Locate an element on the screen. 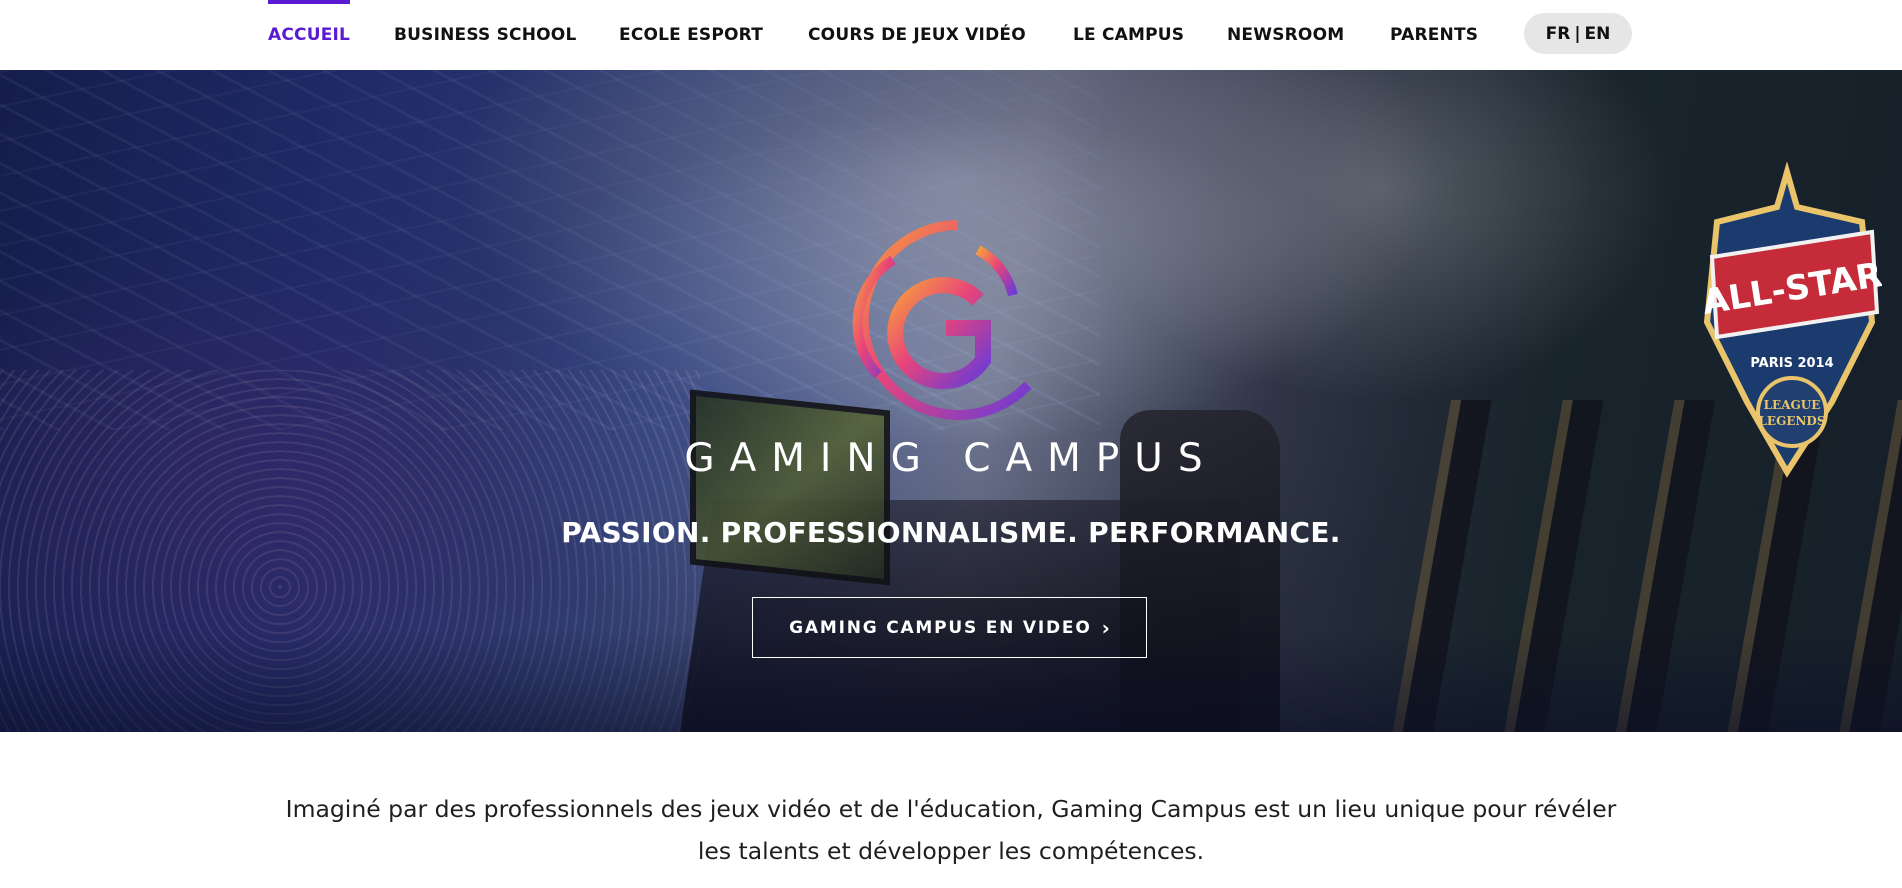  language-switcher: FR | EN is located at coordinates (1578, 33).